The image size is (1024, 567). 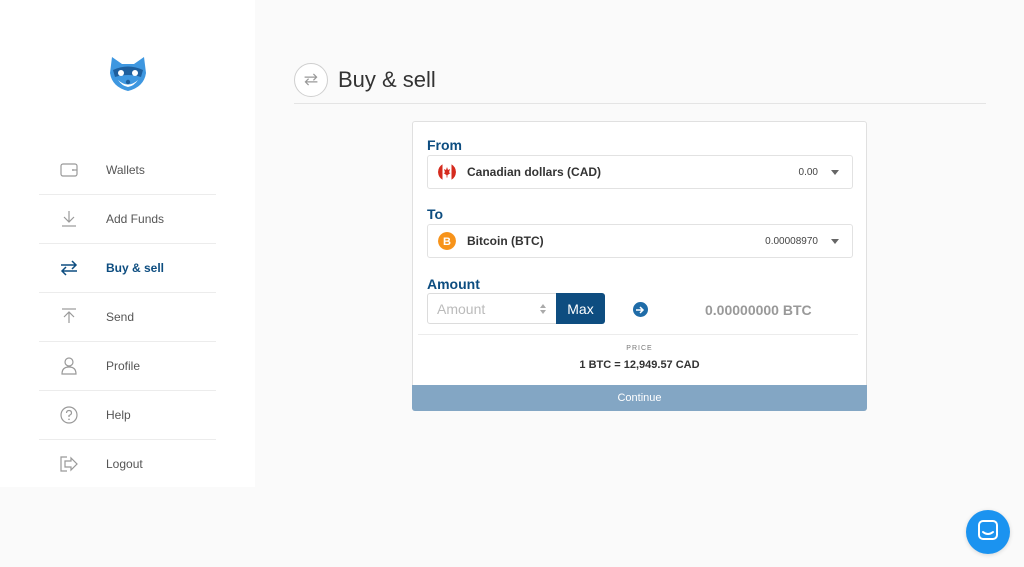 What do you see at coordinates (492, 308) in the screenshot?
I see `amount-input` at bounding box center [492, 308].